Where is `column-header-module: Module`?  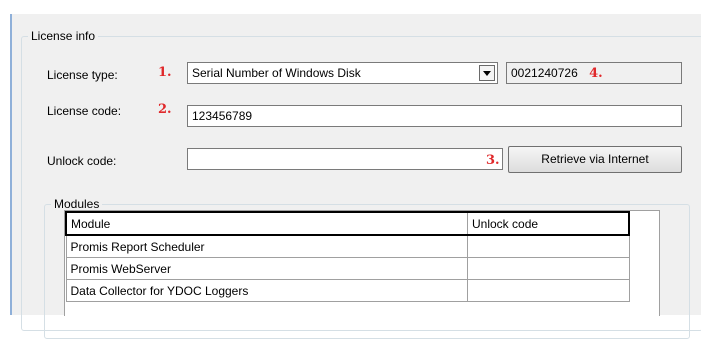
column-header-module: Module is located at coordinates (266, 223).